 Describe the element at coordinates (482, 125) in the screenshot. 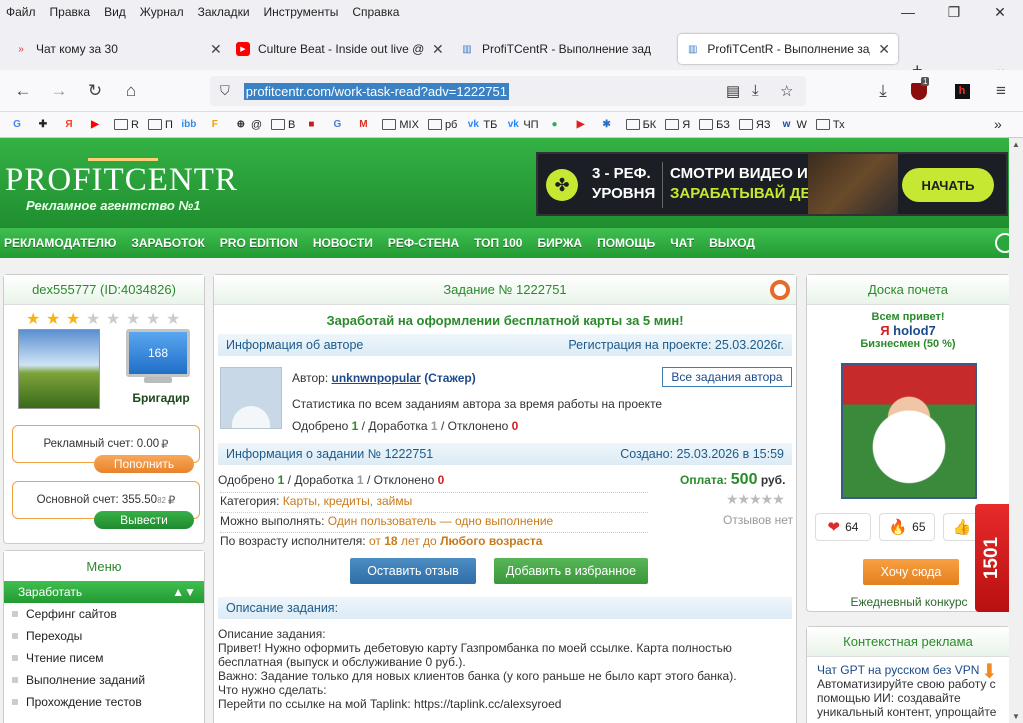

I see `bookmark-15: vk ТБ` at that location.